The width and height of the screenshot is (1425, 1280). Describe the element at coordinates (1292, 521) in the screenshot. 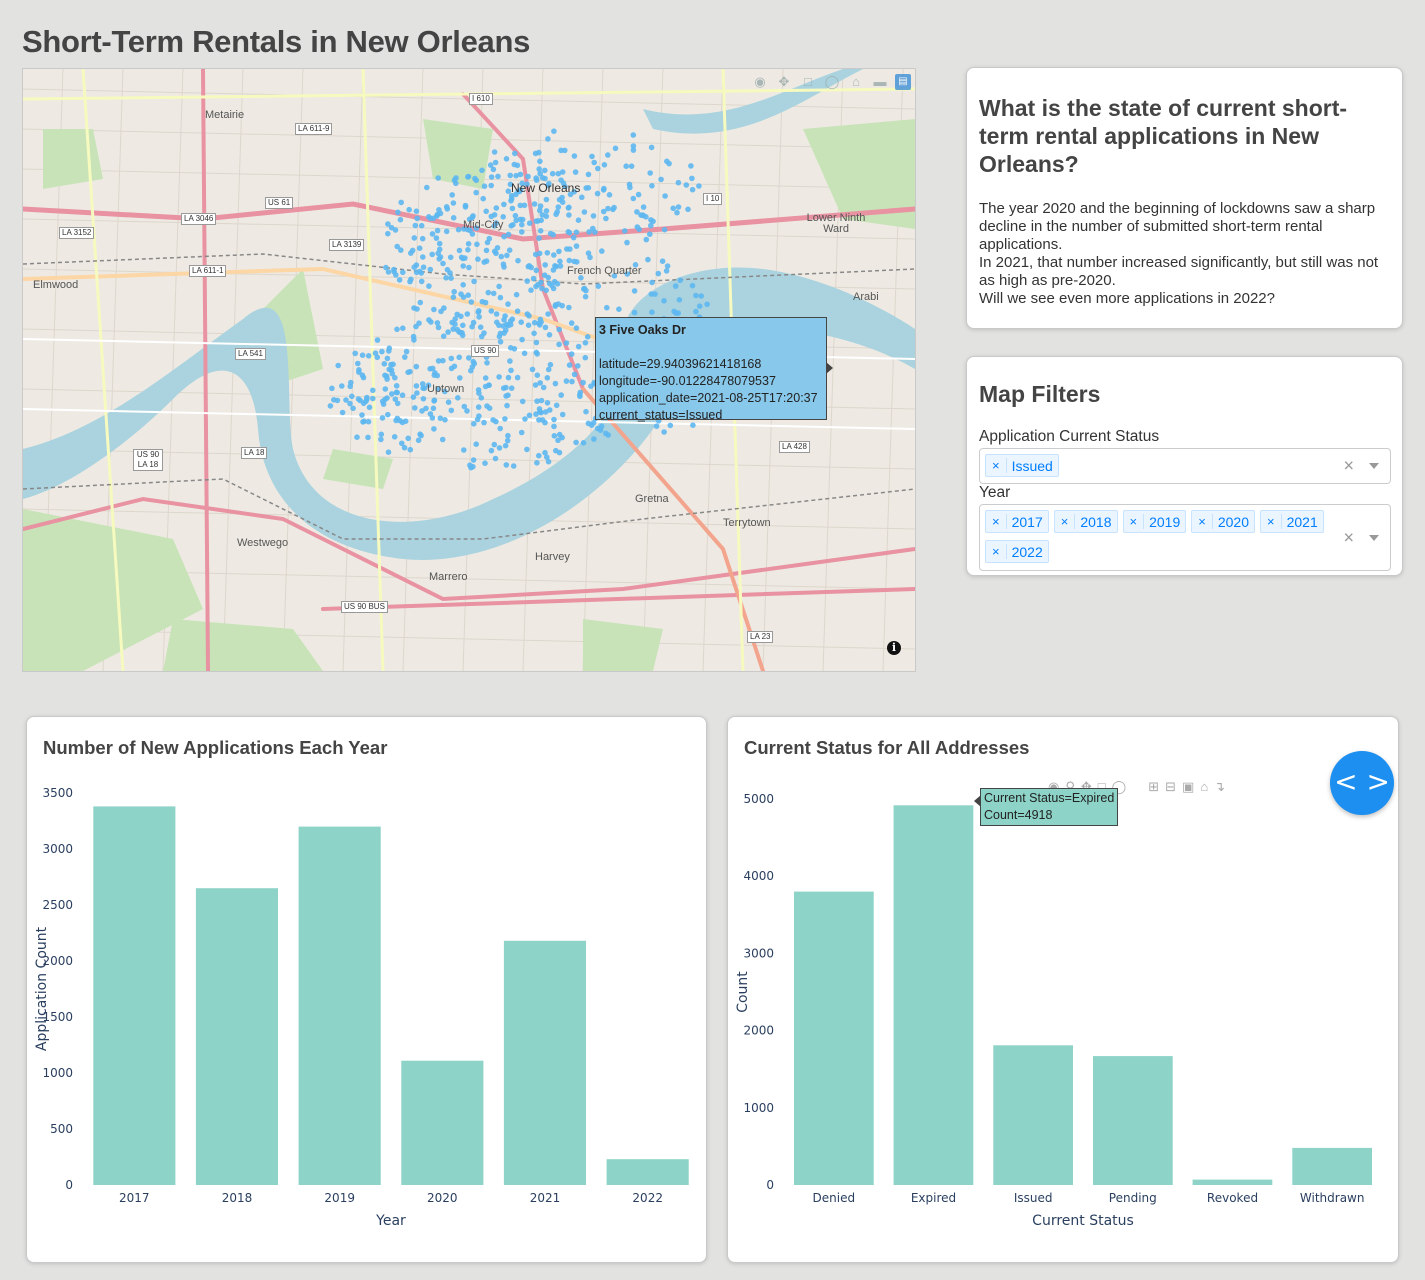

I see `year-tag: × 2021` at that location.